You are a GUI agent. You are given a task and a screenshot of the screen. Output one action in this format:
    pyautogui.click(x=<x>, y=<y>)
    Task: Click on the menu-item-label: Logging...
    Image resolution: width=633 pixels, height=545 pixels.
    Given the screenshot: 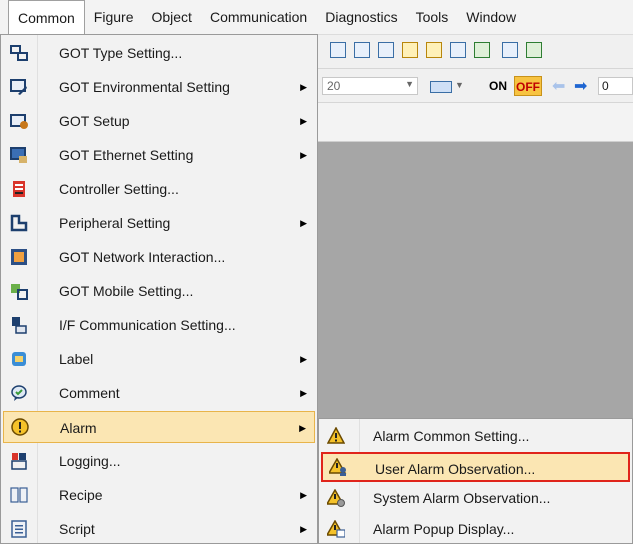 What is the action you would take?
    pyautogui.click(x=90, y=461)
    